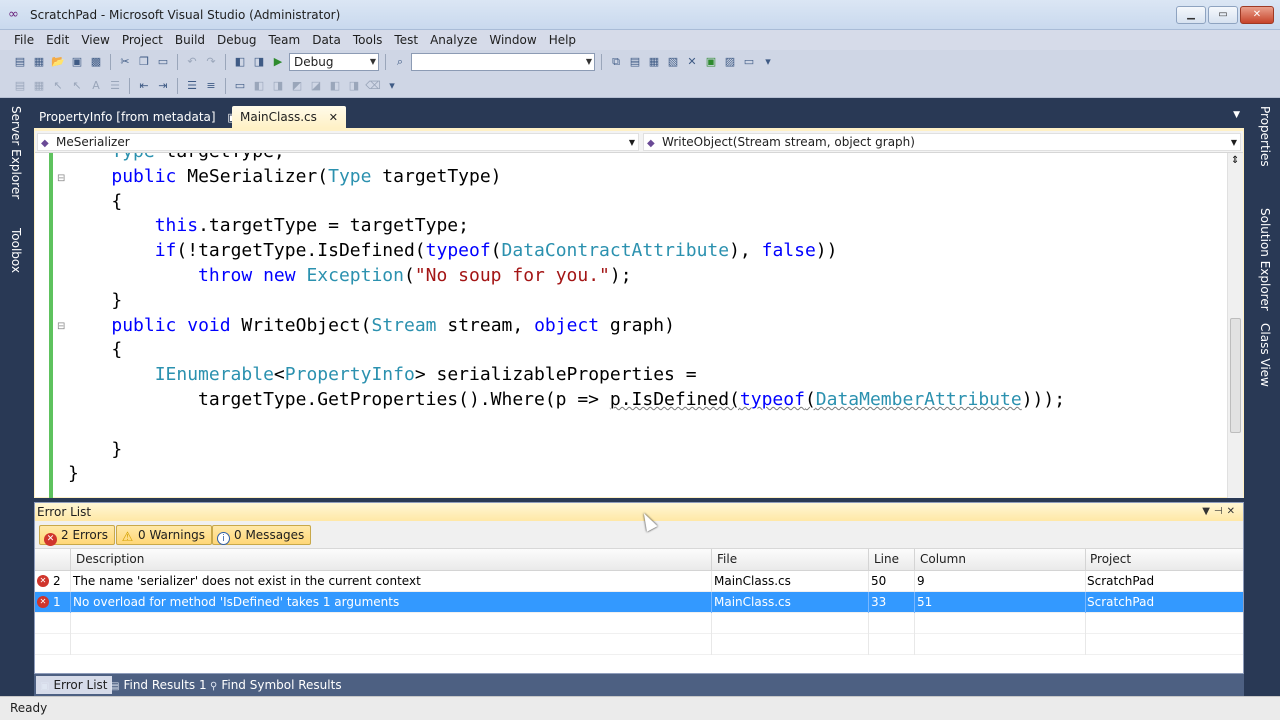 The image size is (1280, 720). What do you see at coordinates (138, 117) in the screenshot?
I see `tab-propertyinfo-metadata: PropertyInfo [from metadata] ▣` at bounding box center [138, 117].